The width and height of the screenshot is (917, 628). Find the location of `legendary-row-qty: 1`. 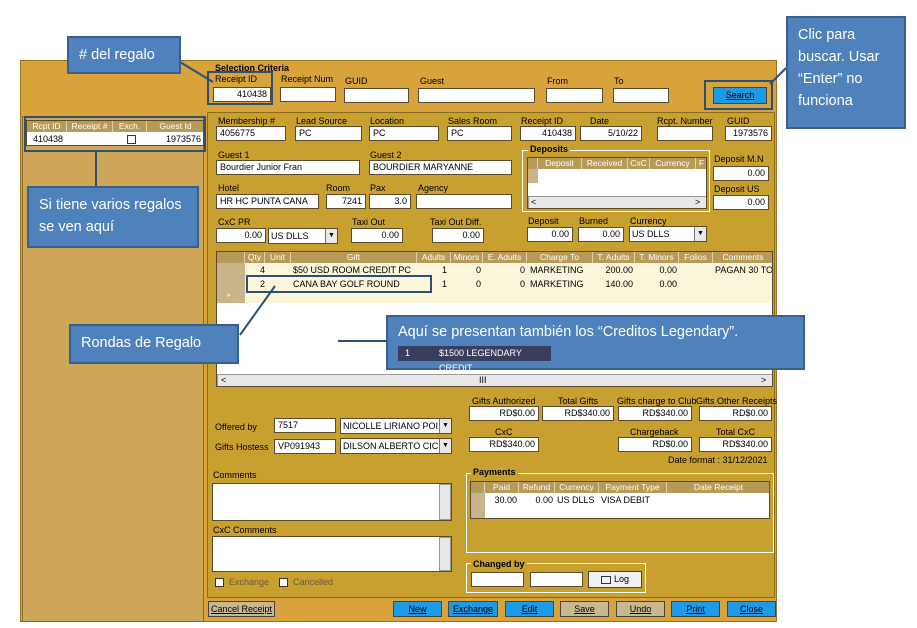

legendary-row-qty: 1 is located at coordinates (408, 353).